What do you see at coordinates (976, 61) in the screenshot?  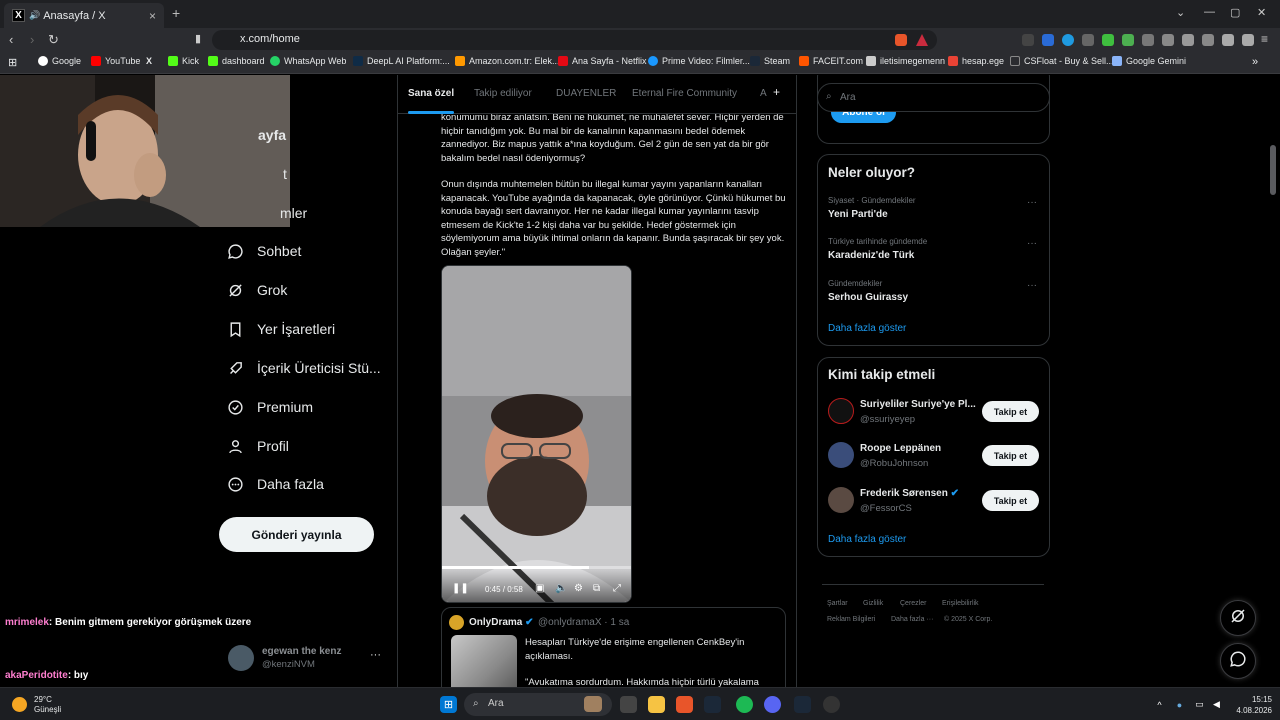 I see `bookmark-hesap: hesap.ege` at bounding box center [976, 61].